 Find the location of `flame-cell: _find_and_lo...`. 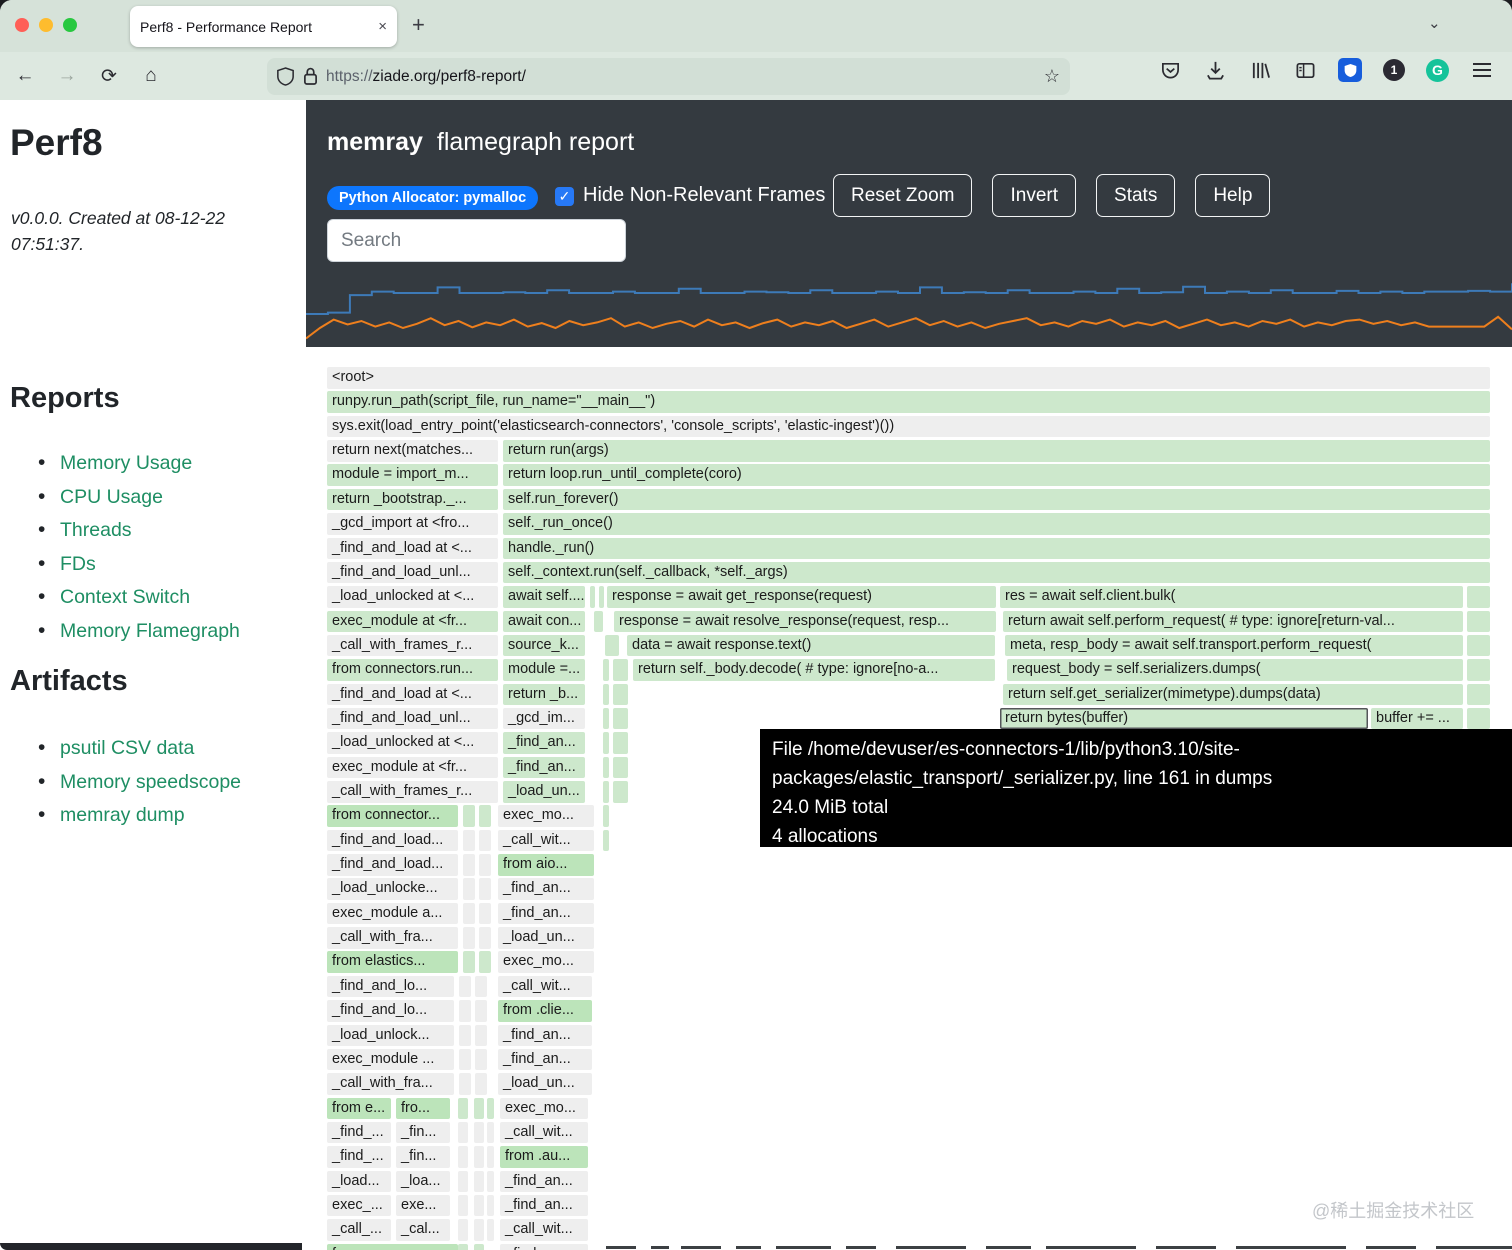

flame-cell: _find_and_lo... is located at coordinates (390, 1011).